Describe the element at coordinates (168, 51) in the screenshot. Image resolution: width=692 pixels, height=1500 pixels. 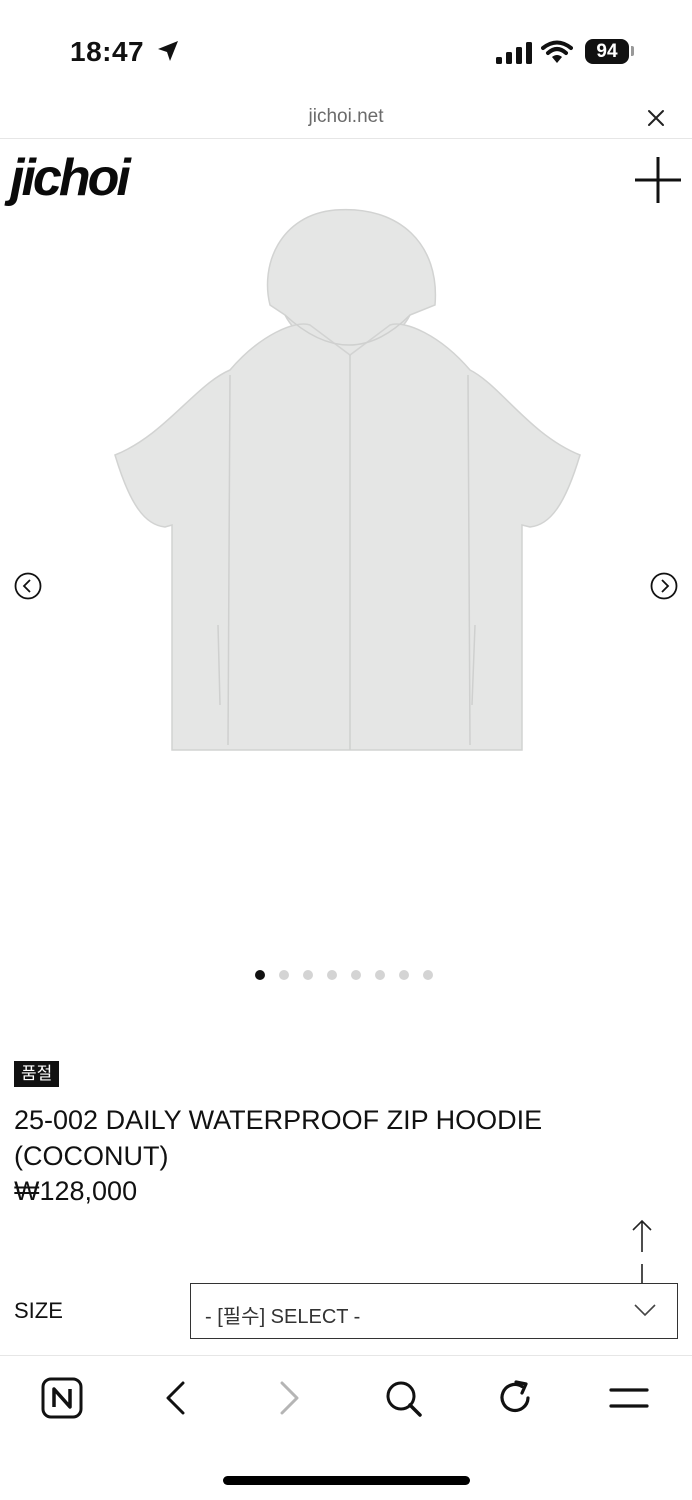
I see `location-arrow-icon` at that location.